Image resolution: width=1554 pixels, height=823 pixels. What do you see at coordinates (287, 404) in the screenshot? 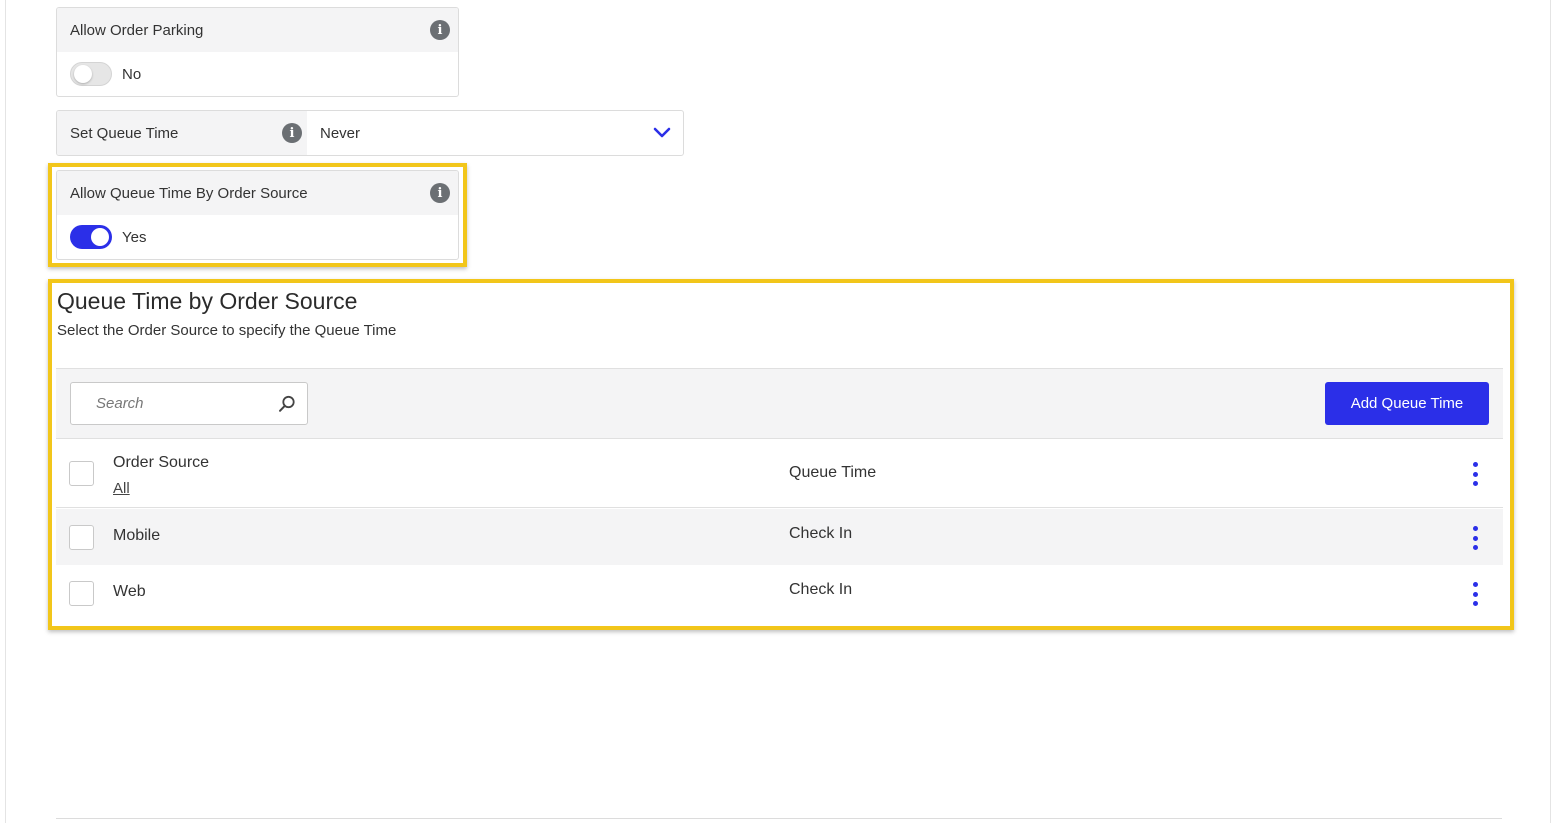
I see `search-icon` at bounding box center [287, 404].